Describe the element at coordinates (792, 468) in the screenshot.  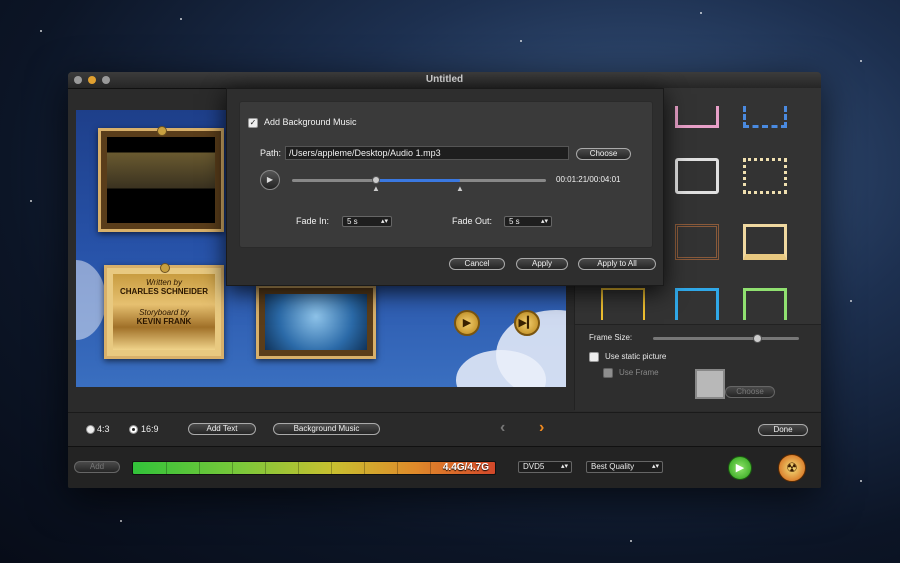
I see `burn-disc-icon: ☢` at that location.